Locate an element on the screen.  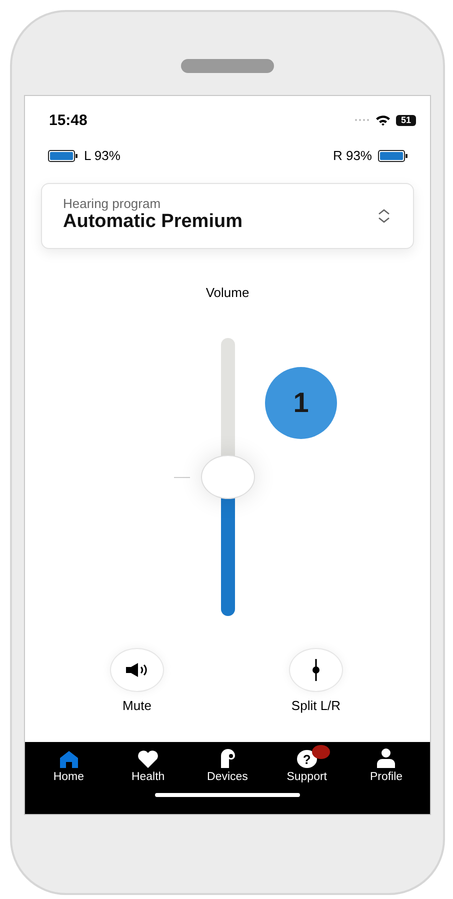
tab: Profile is located at coordinates (386, 765).